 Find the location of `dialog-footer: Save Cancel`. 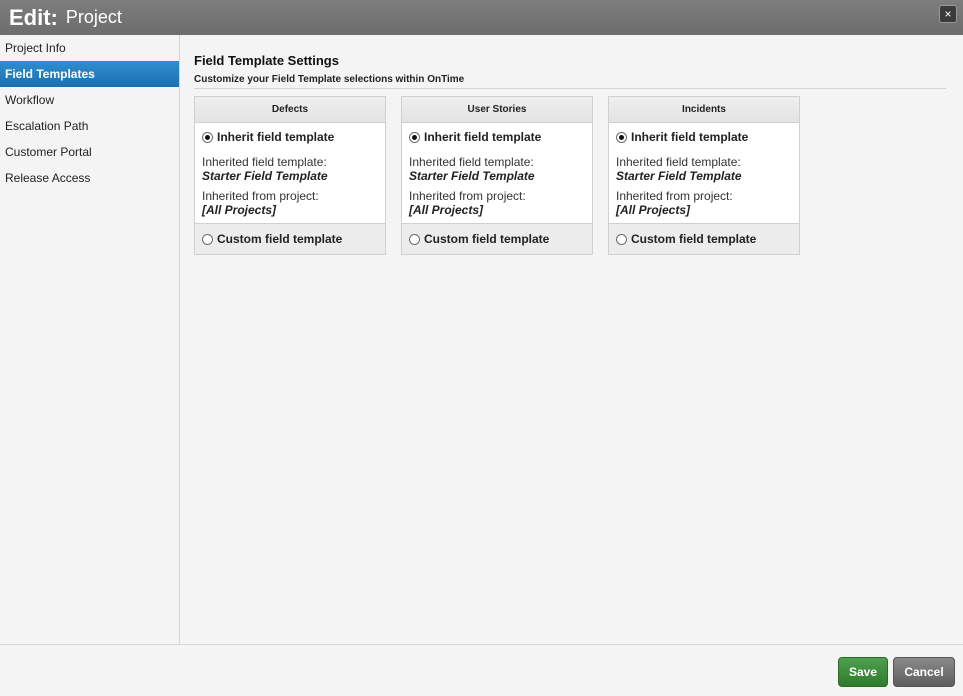

dialog-footer: Save Cancel is located at coordinates (481, 670).